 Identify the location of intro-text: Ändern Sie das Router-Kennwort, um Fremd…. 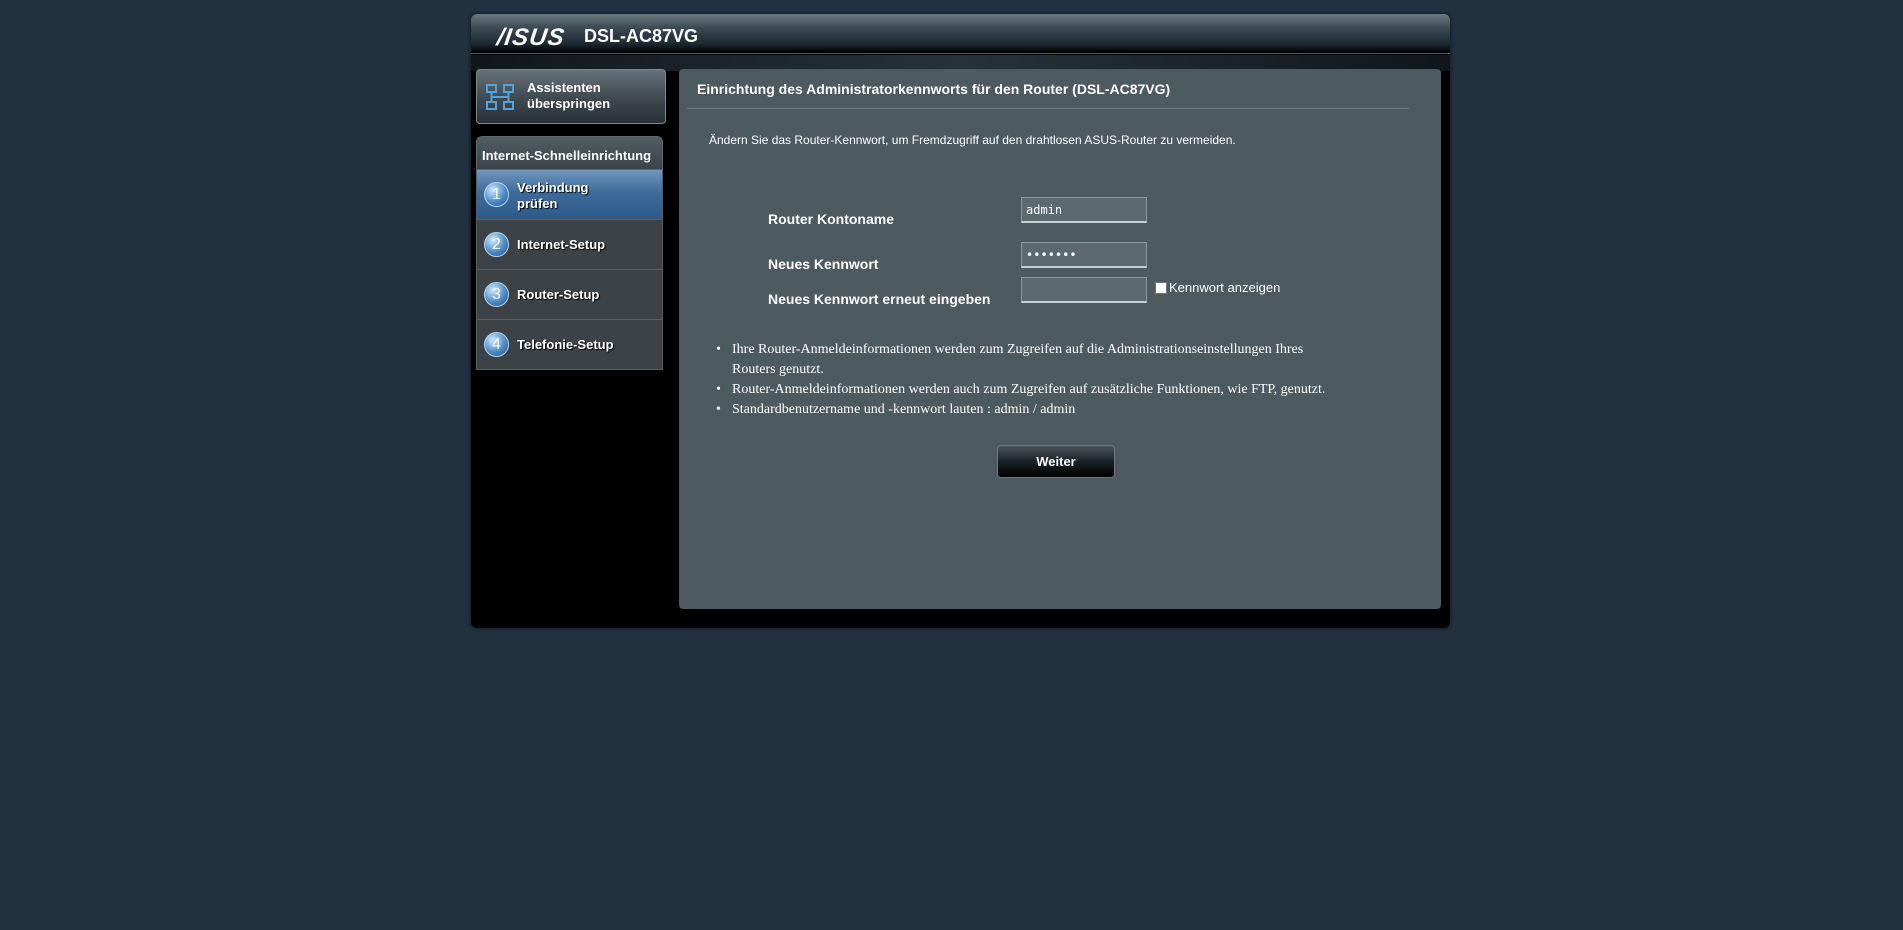
(972, 140).